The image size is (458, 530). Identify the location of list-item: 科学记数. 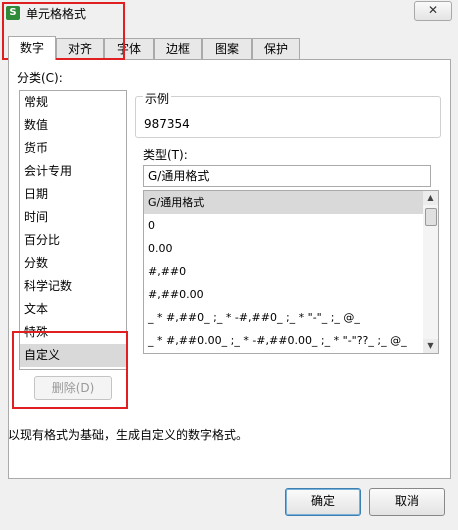
(73, 286).